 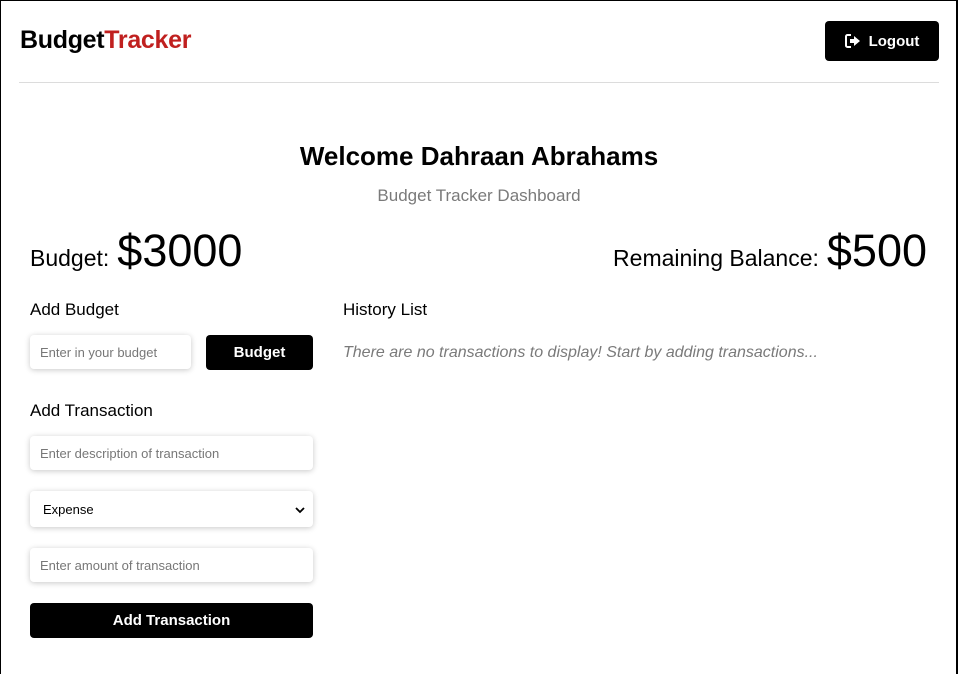 I want to click on brand-logo: BudgetTracker, so click(x=105, y=40).